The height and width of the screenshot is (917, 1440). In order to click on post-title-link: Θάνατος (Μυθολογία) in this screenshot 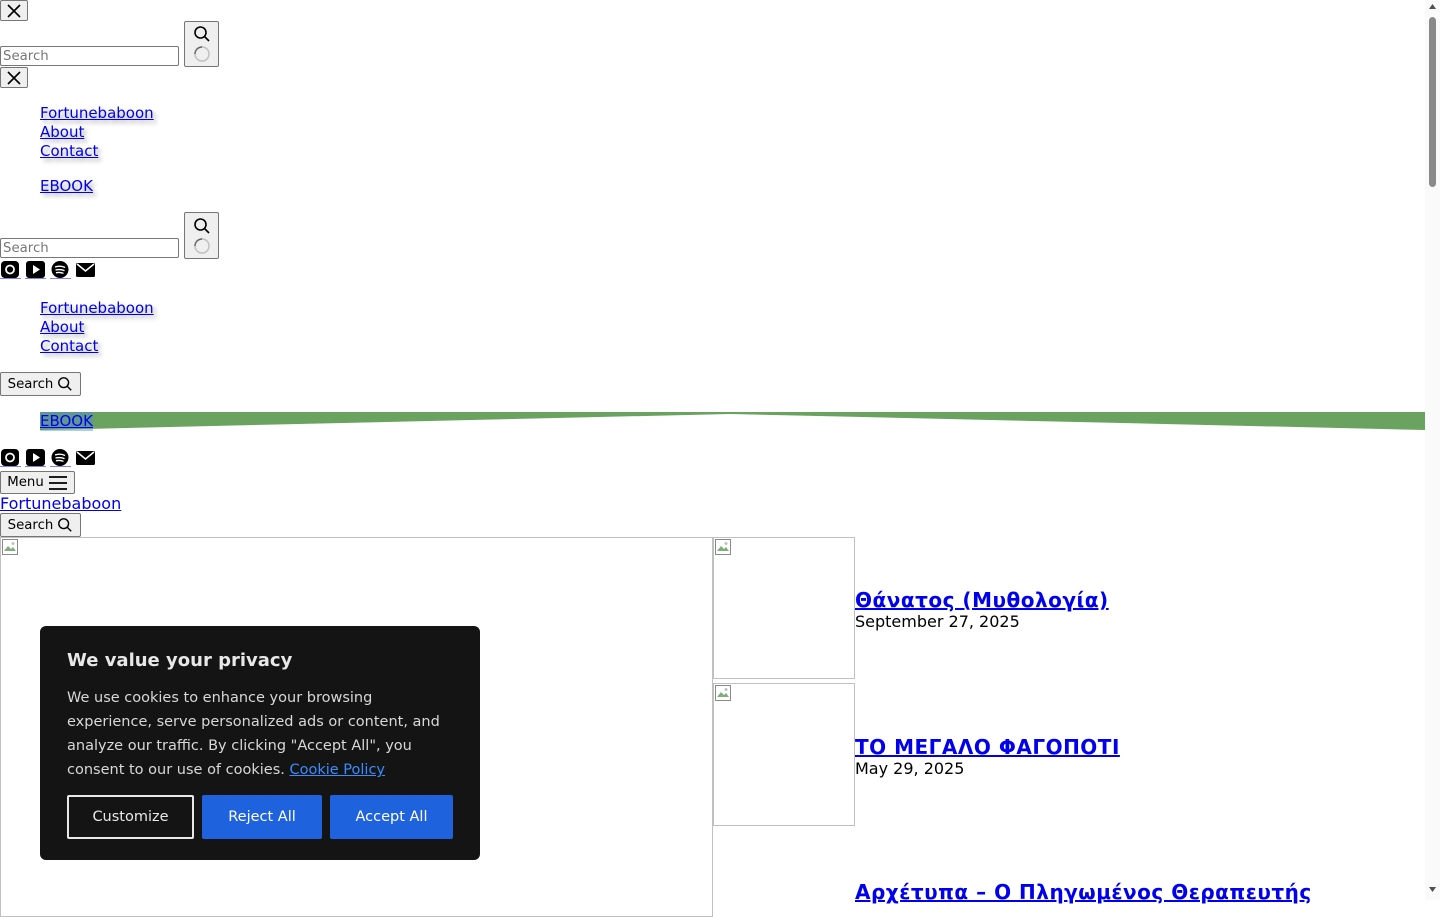, I will do `click(982, 600)`.